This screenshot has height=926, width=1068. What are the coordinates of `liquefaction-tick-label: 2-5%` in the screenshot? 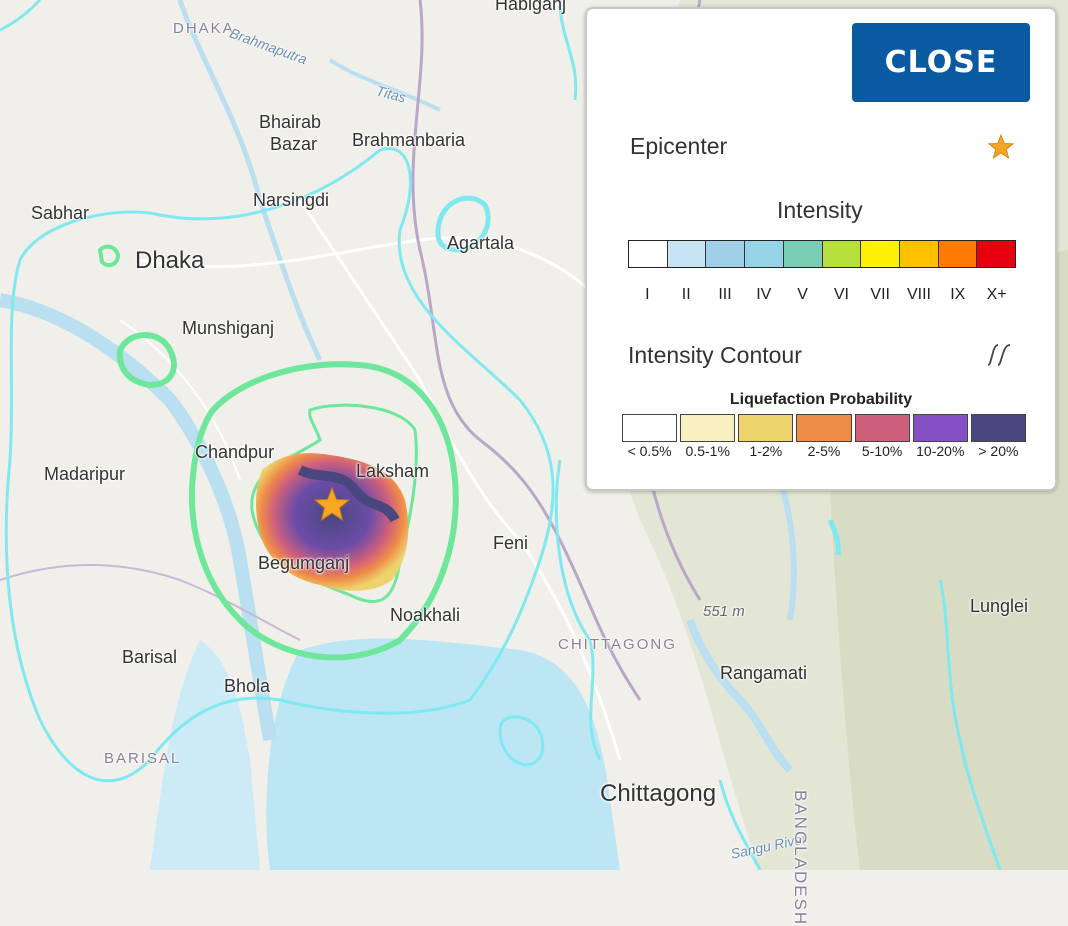 It's located at (824, 451).